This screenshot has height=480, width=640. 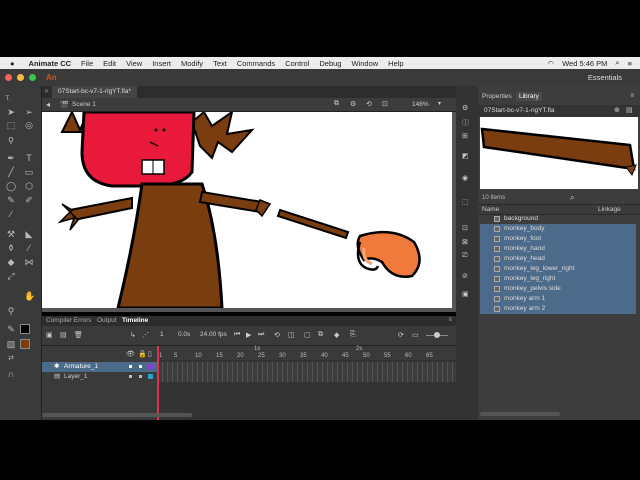 I want to click on collapse-tools-icon: T., so click(x=8, y=99).